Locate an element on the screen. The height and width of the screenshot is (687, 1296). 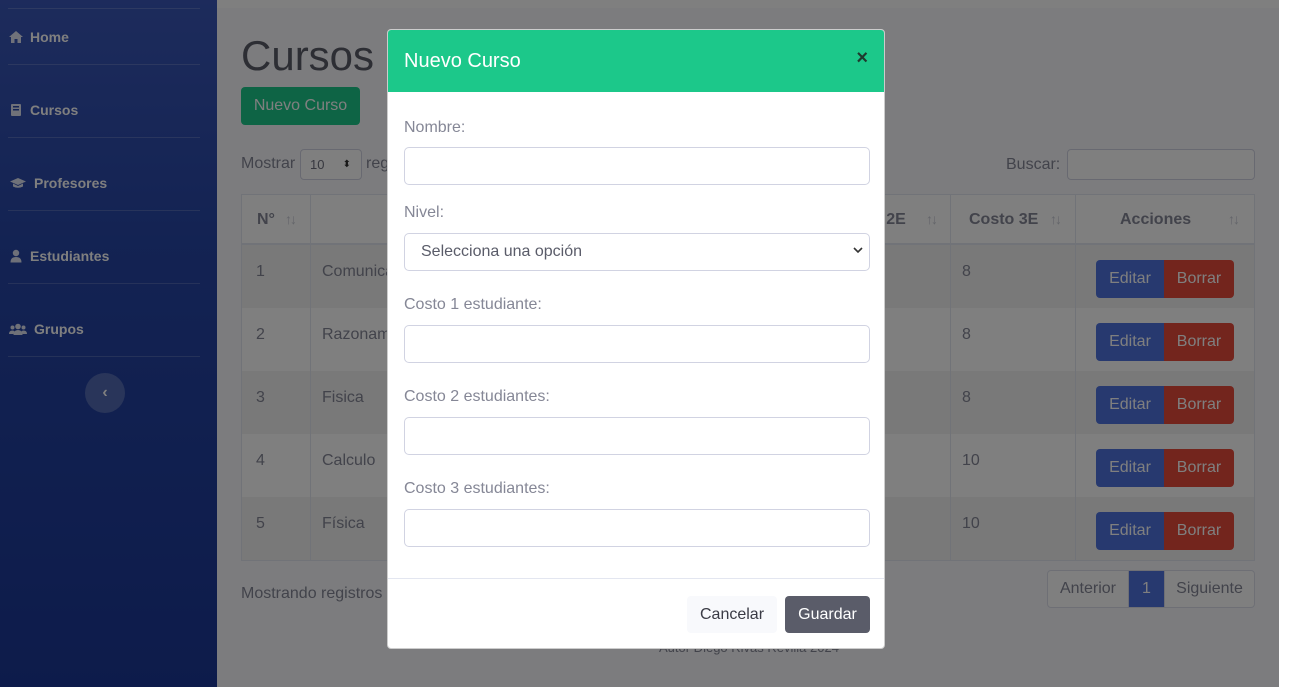
modal-title: Nuevo Curso is located at coordinates (462, 61).